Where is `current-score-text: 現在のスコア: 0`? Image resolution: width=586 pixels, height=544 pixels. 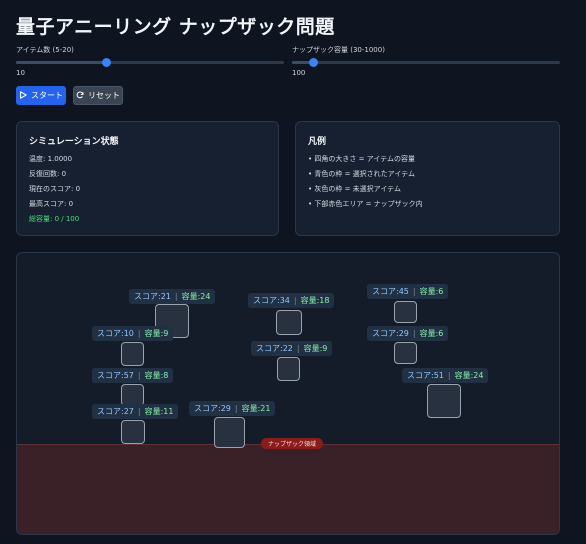 current-score-text: 現在のスコア: 0 is located at coordinates (55, 189).